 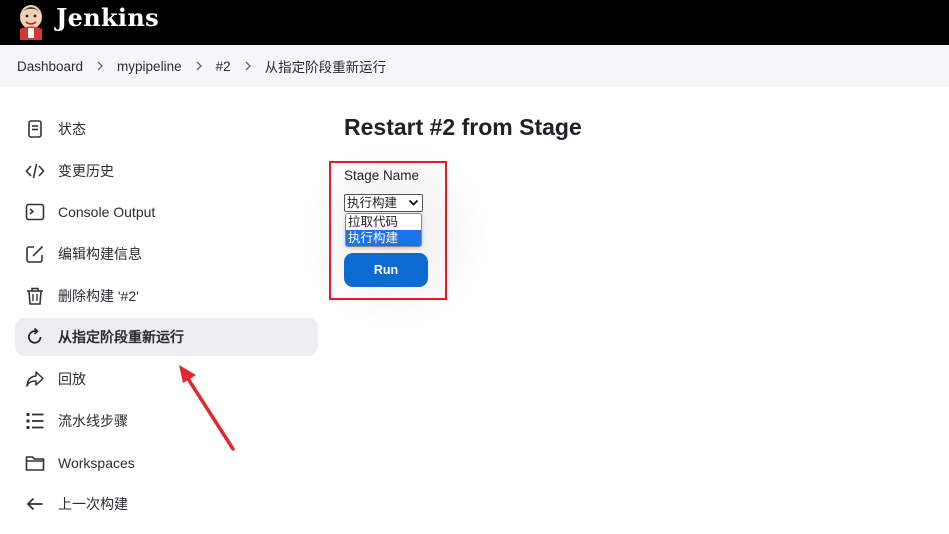 I want to click on edit-icon, so click(x=35, y=254).